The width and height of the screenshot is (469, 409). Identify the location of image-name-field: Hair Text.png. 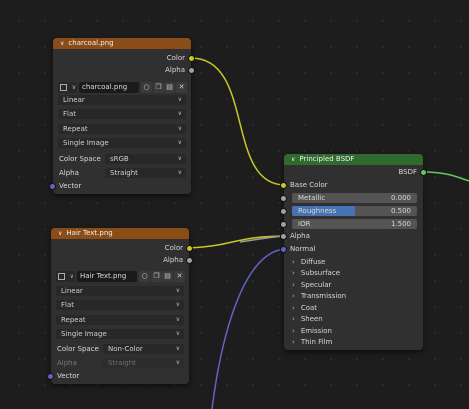
(107, 276).